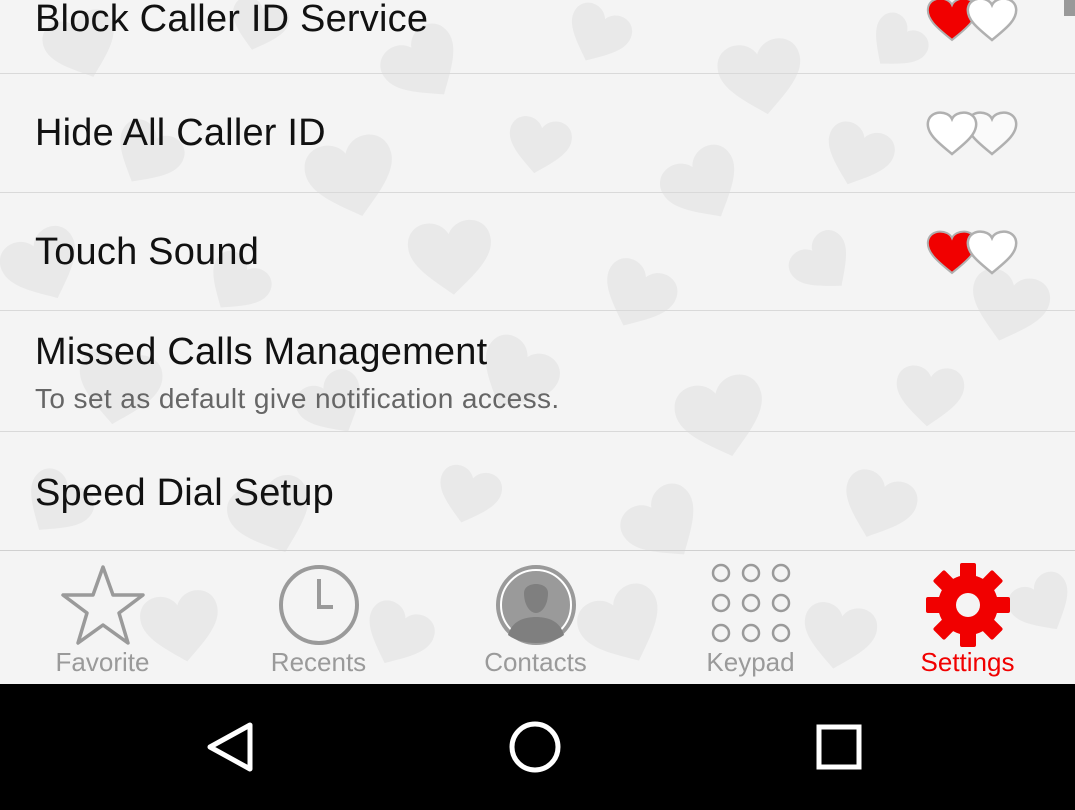 This screenshot has width=1075, height=810. I want to click on hide-caller-id-toggle, so click(972, 134).